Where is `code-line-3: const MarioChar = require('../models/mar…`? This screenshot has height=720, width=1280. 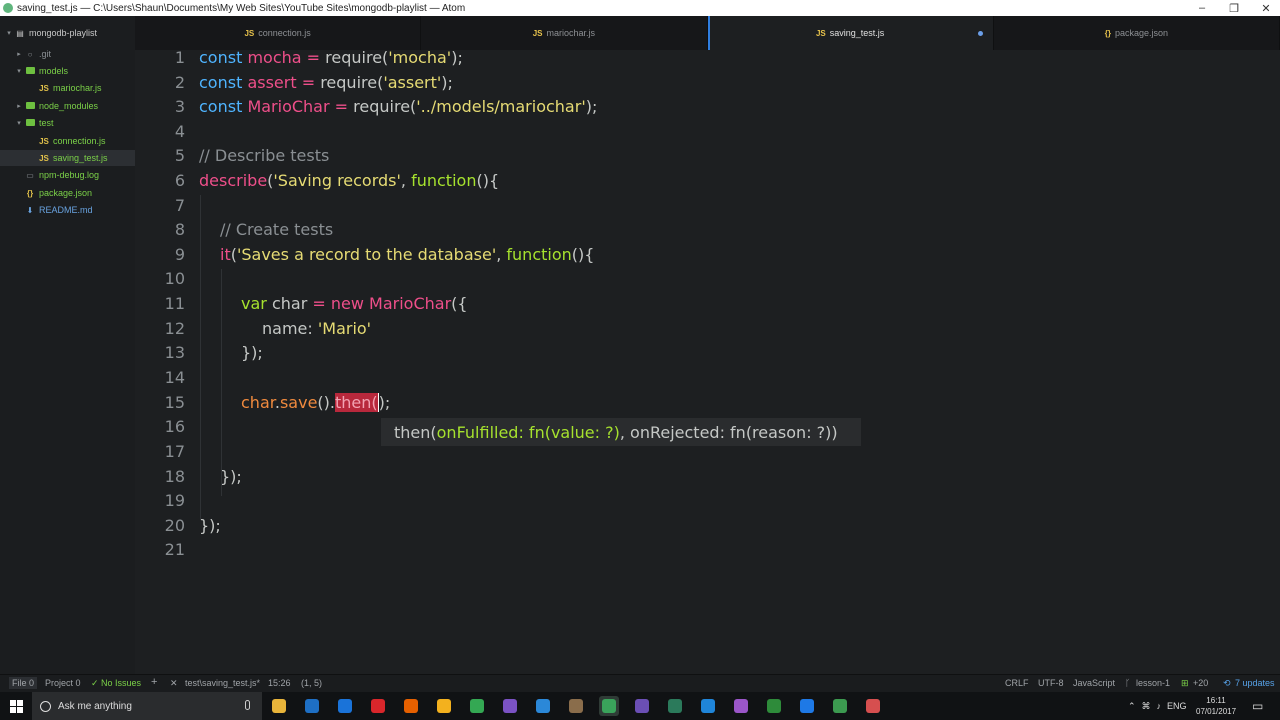 code-line-3: const MarioChar = require('../models/mar… is located at coordinates (398, 106).